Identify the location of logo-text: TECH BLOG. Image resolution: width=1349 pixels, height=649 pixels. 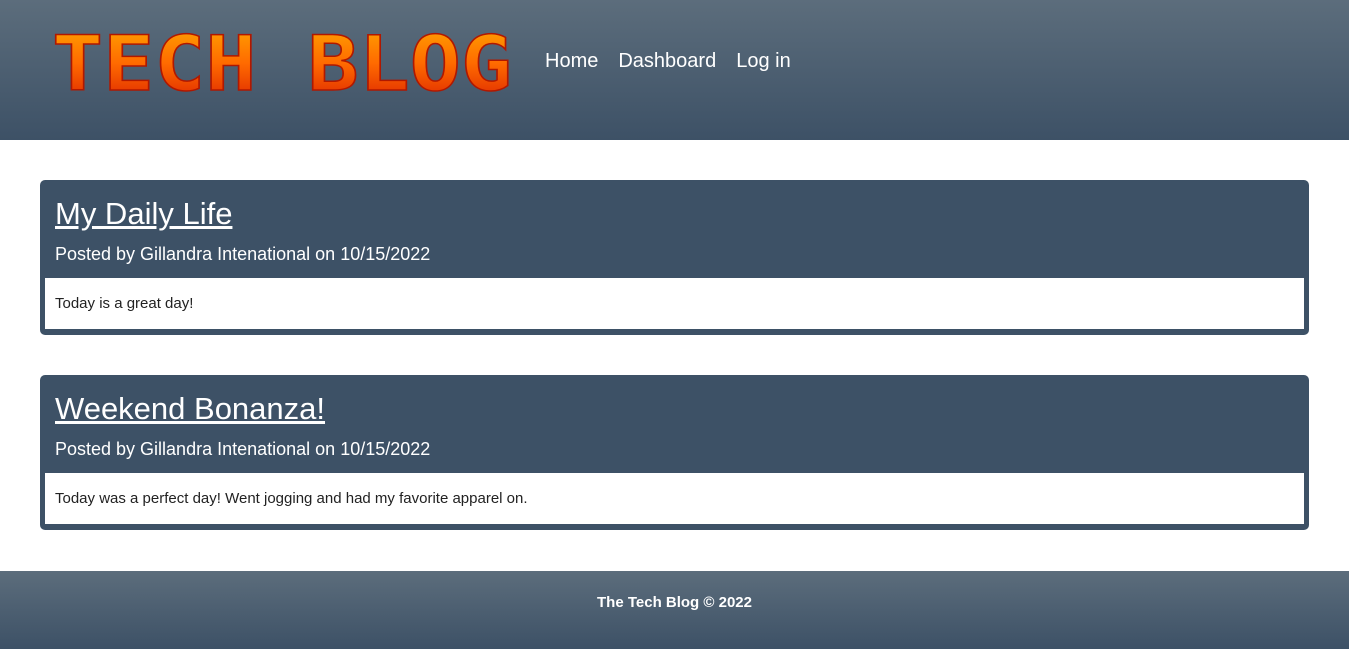
(282, 62).